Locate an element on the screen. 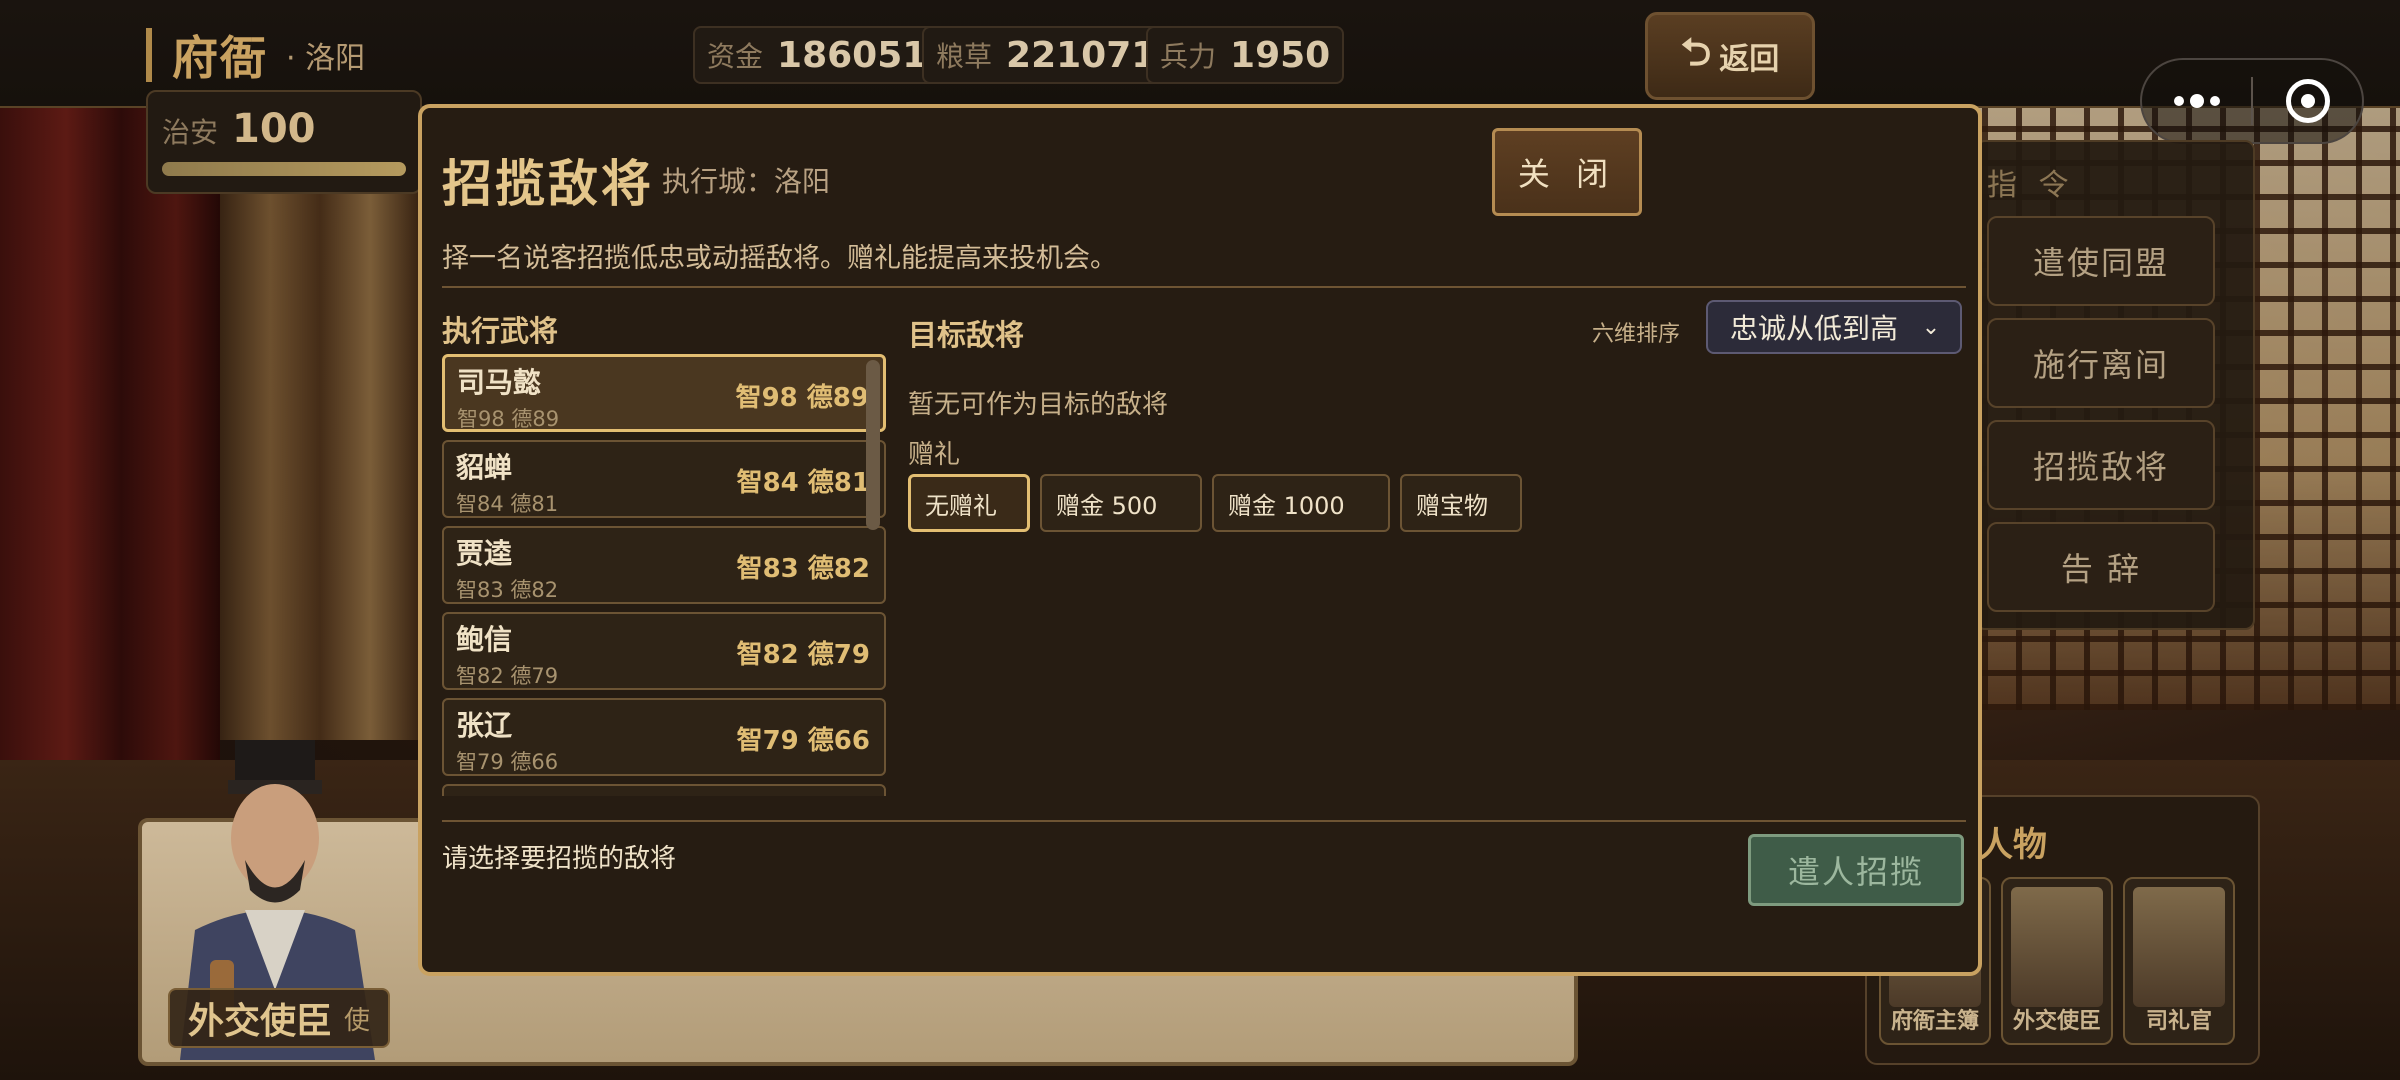  resource-value: 221071 is located at coordinates (1081, 55).